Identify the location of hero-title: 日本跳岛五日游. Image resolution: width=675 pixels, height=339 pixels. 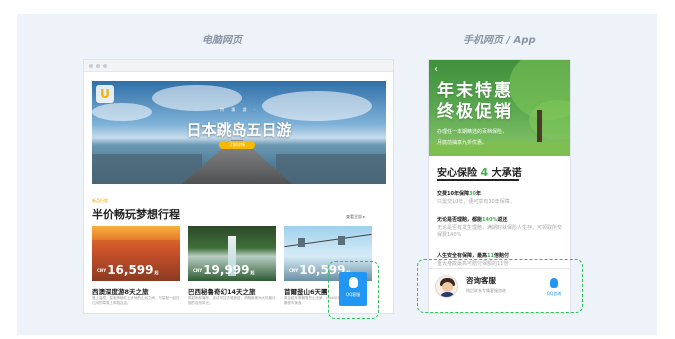
(239, 130).